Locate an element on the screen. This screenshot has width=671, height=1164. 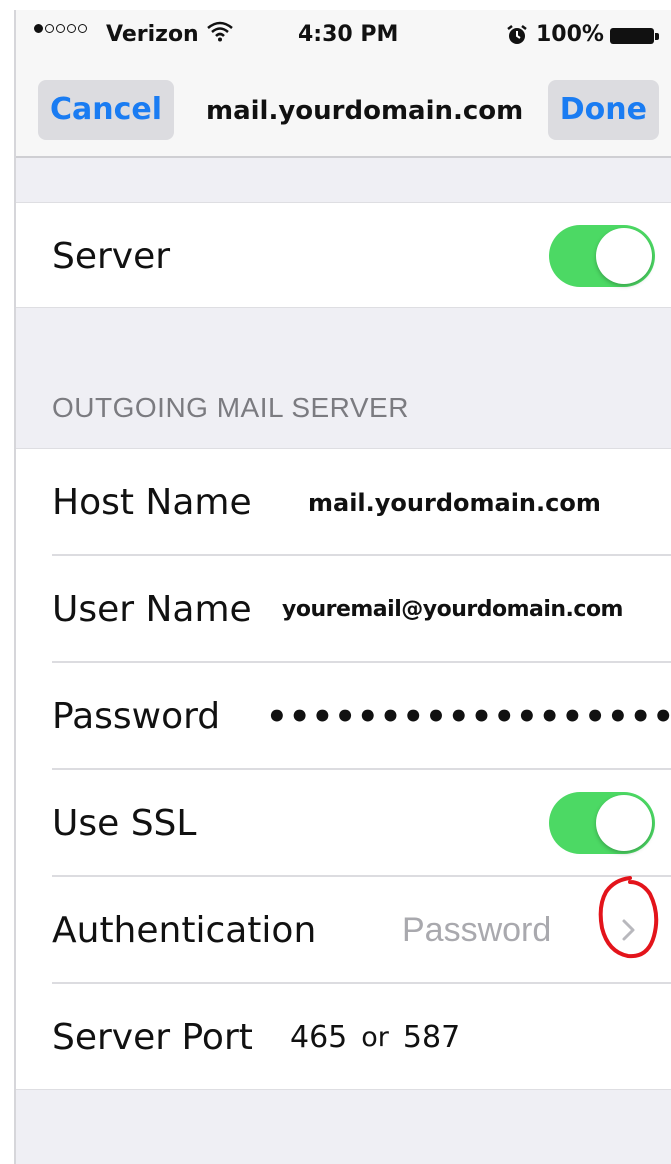
carrier-name: Verizon is located at coordinates (152, 34).